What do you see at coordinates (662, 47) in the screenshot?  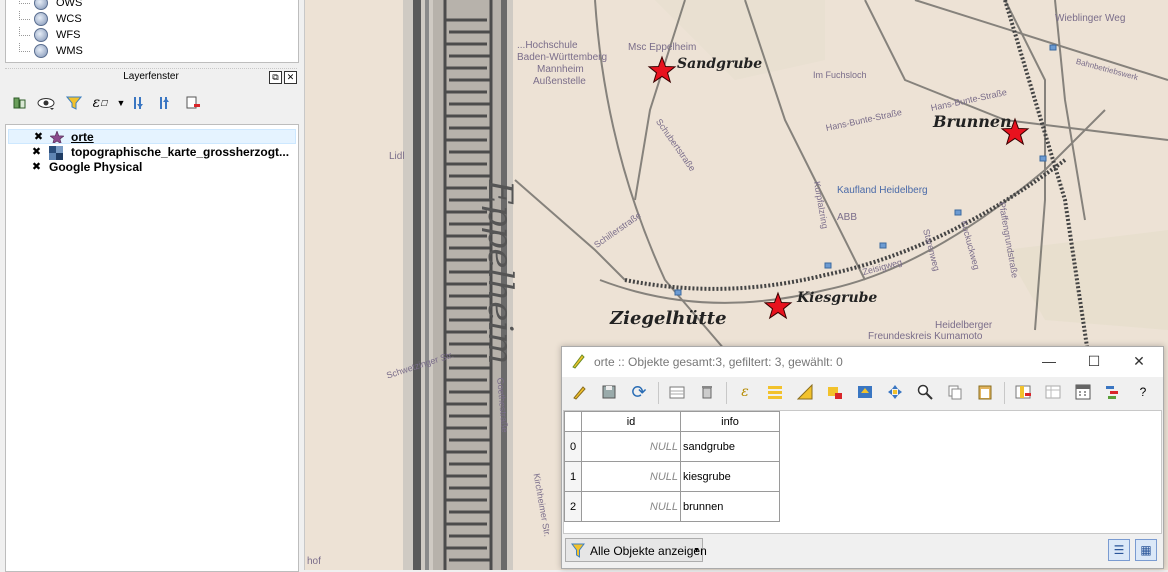 I see `map-label: Msc Eppelheim` at bounding box center [662, 47].